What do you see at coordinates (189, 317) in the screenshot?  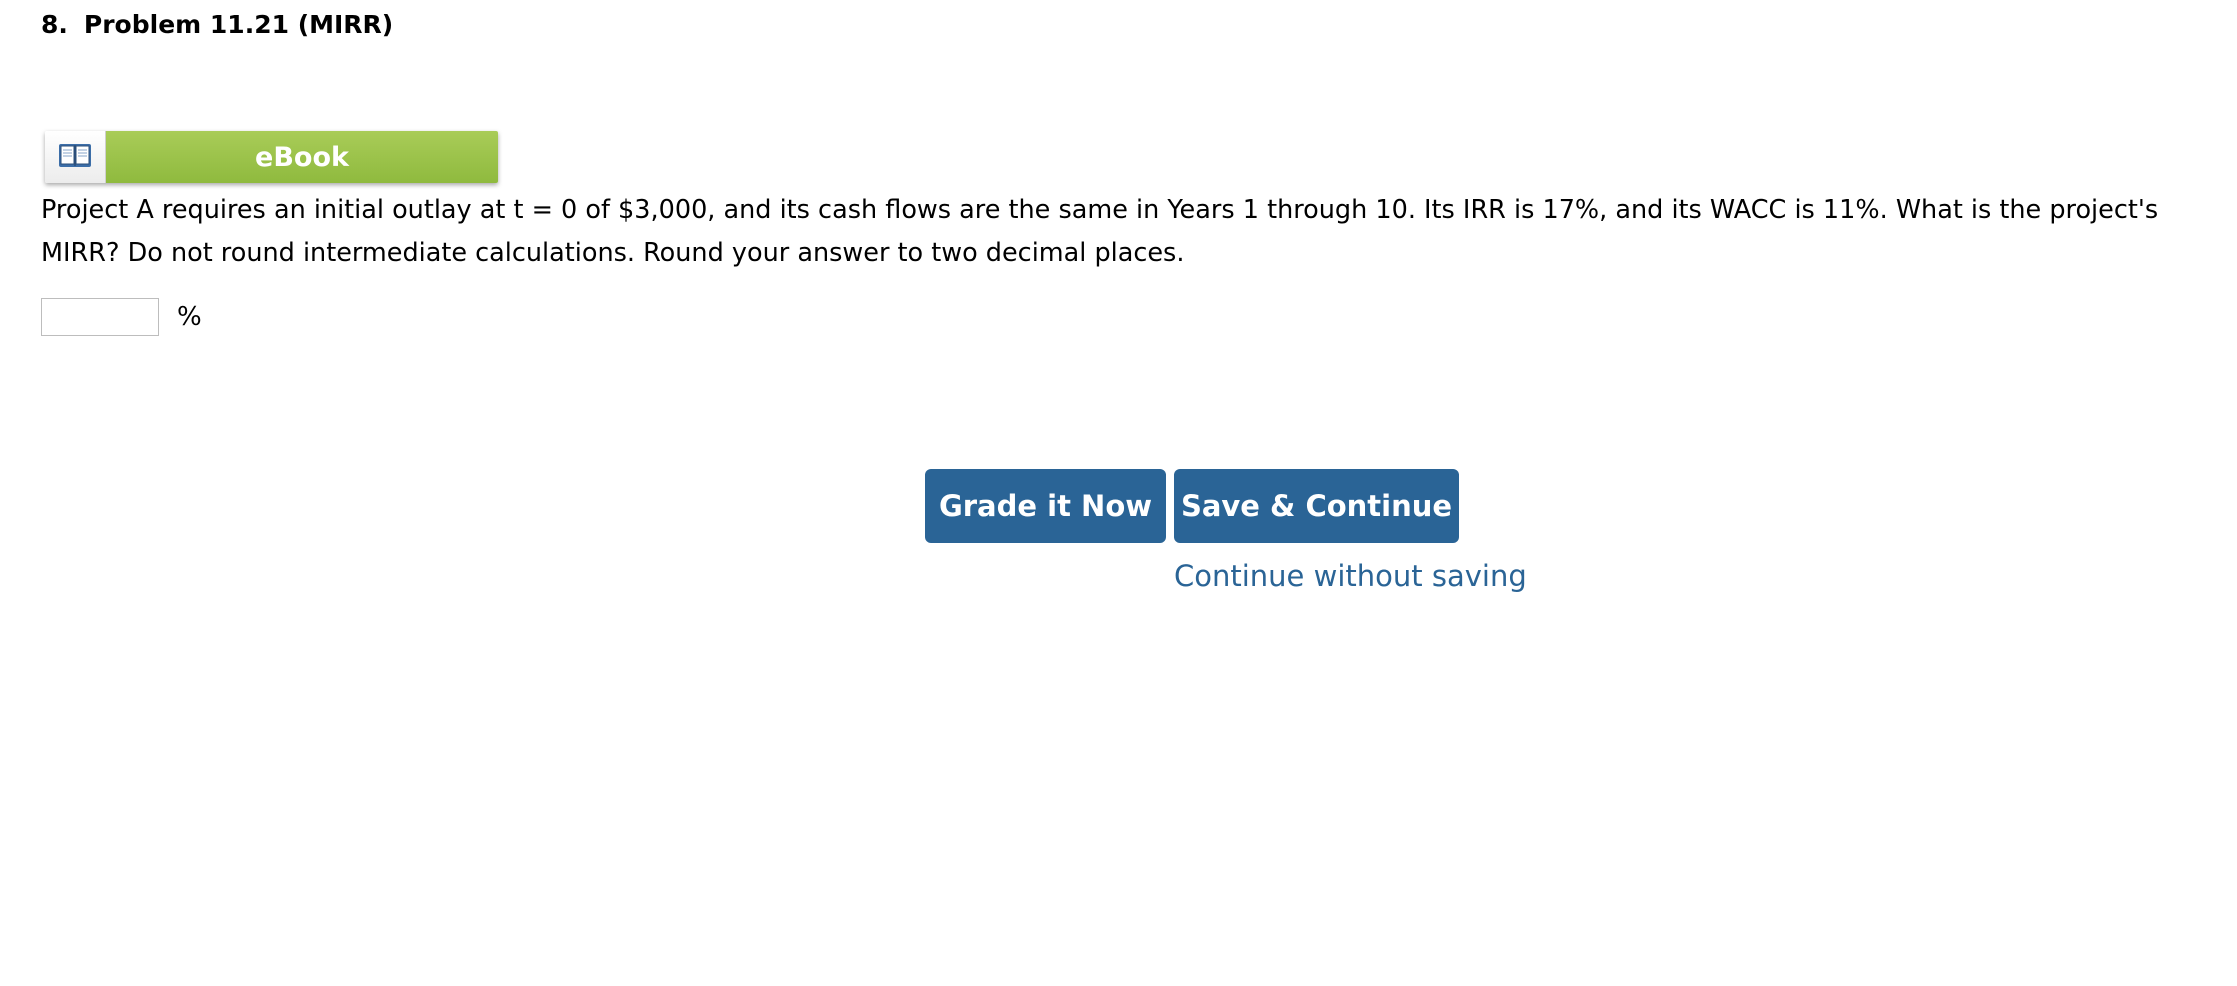 I see `percent-unit-label: %` at bounding box center [189, 317].